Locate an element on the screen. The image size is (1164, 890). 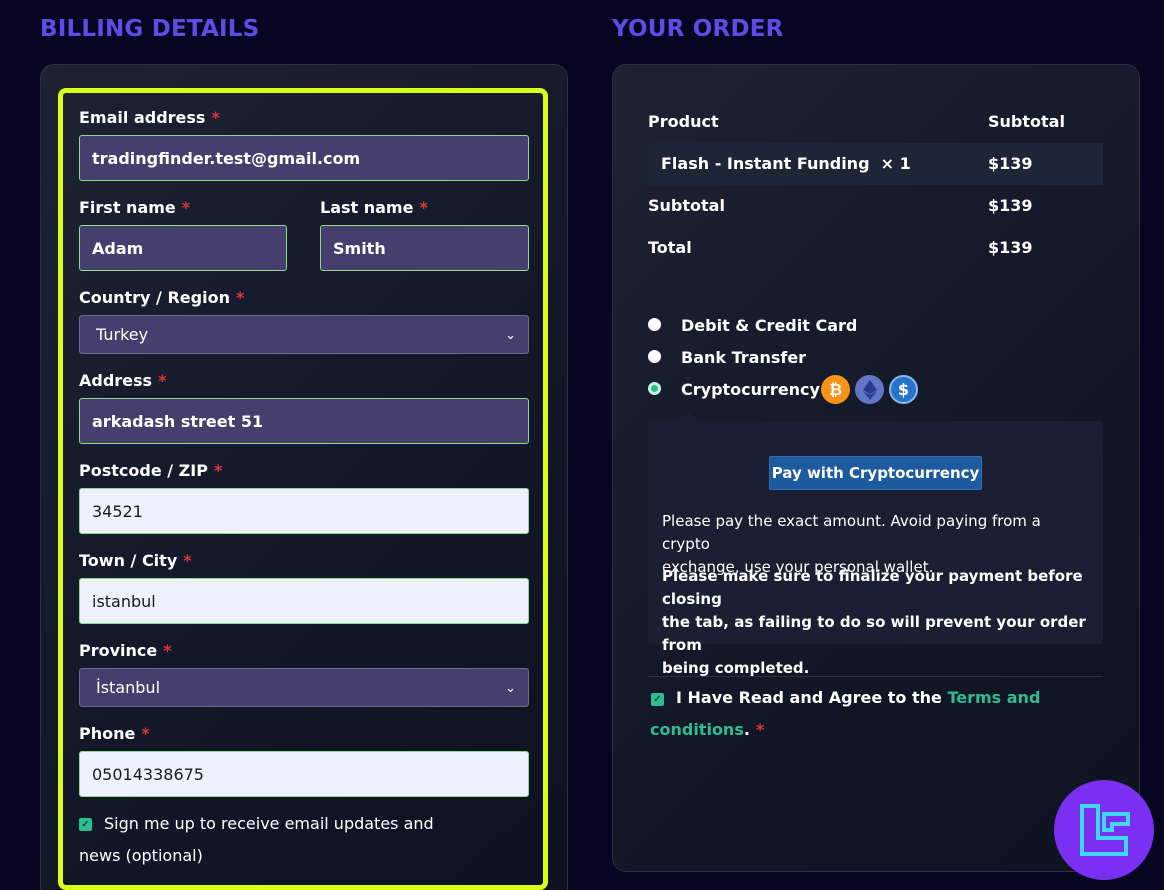
terms-text-cont: conditions. * is located at coordinates (707, 729).